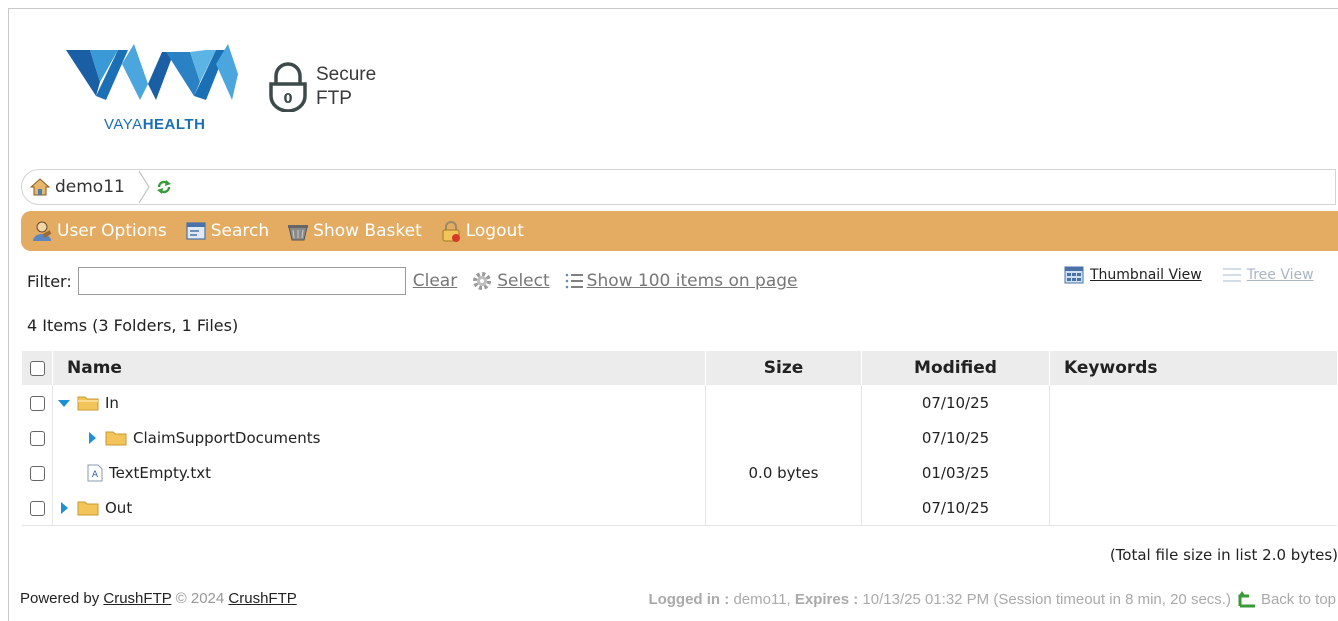 The height and width of the screenshot is (621, 1338). Describe the element at coordinates (679, 472) in the screenshot. I see `table-row: A TextEmpty.txt 0.0 bytes 01/03/25` at that location.